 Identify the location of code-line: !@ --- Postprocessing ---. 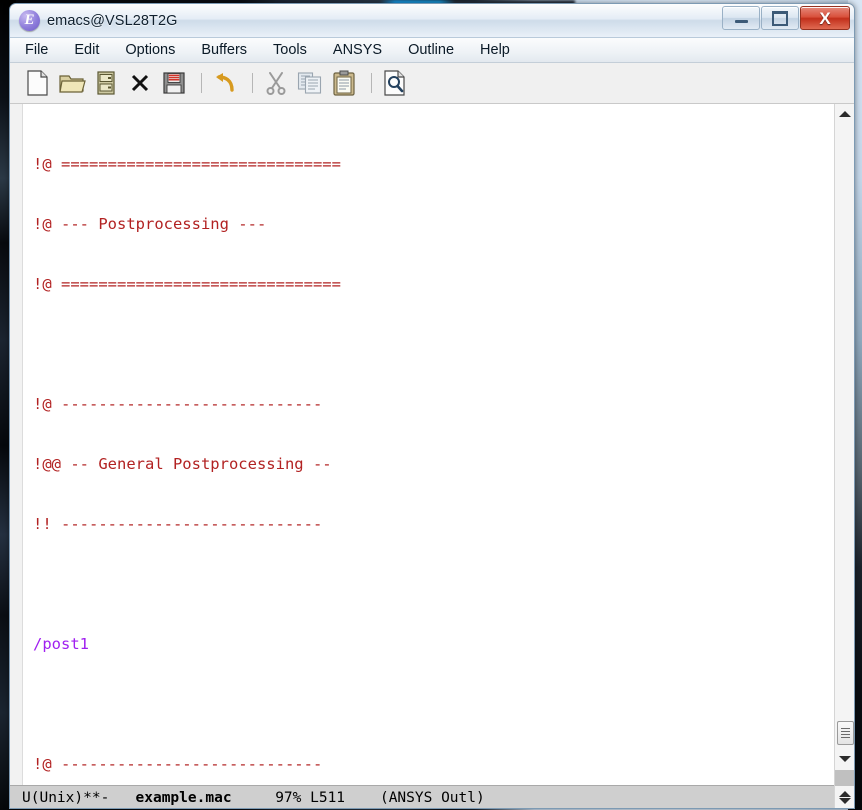
(150, 224).